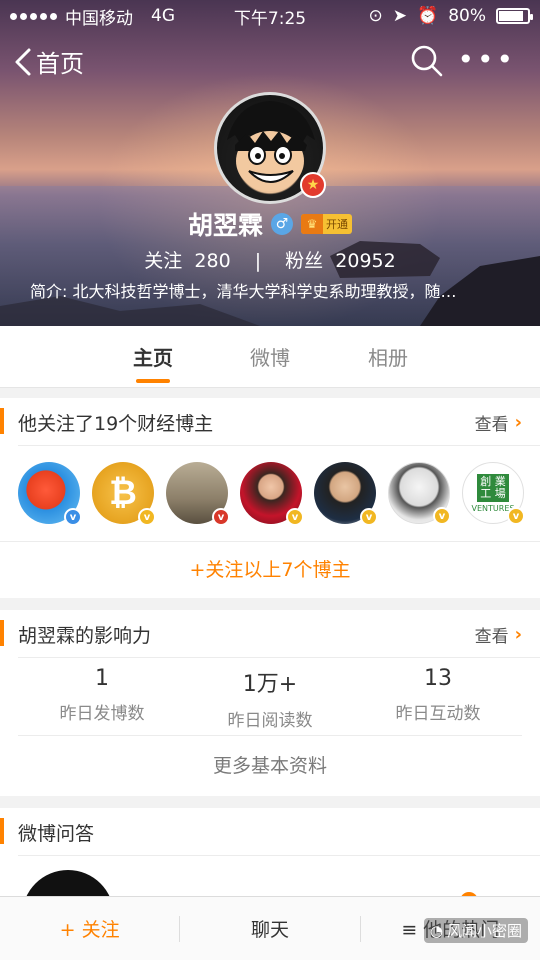 The width and height of the screenshot is (540, 960). What do you see at coordinates (163, 261) in the screenshot?
I see `following-label: 关注` at bounding box center [163, 261].